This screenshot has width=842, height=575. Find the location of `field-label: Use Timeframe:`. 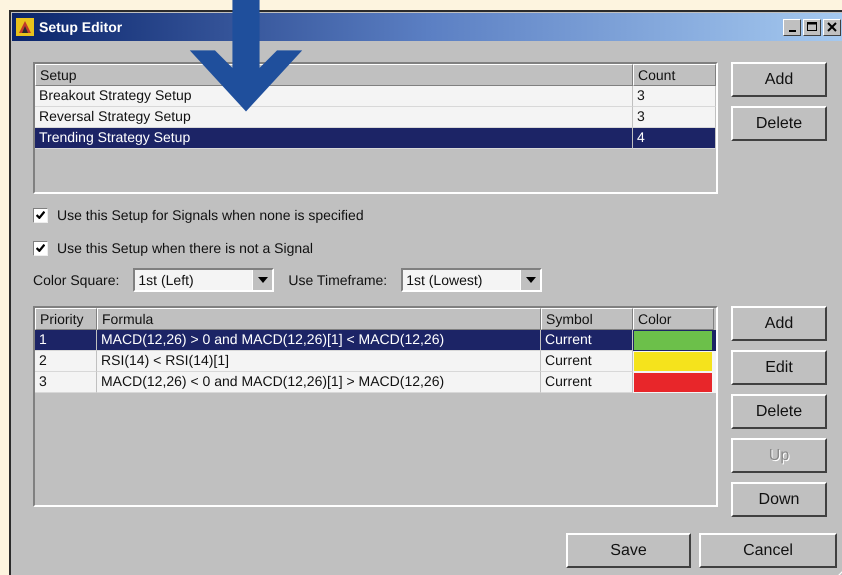

field-label: Use Timeframe: is located at coordinates (338, 280).